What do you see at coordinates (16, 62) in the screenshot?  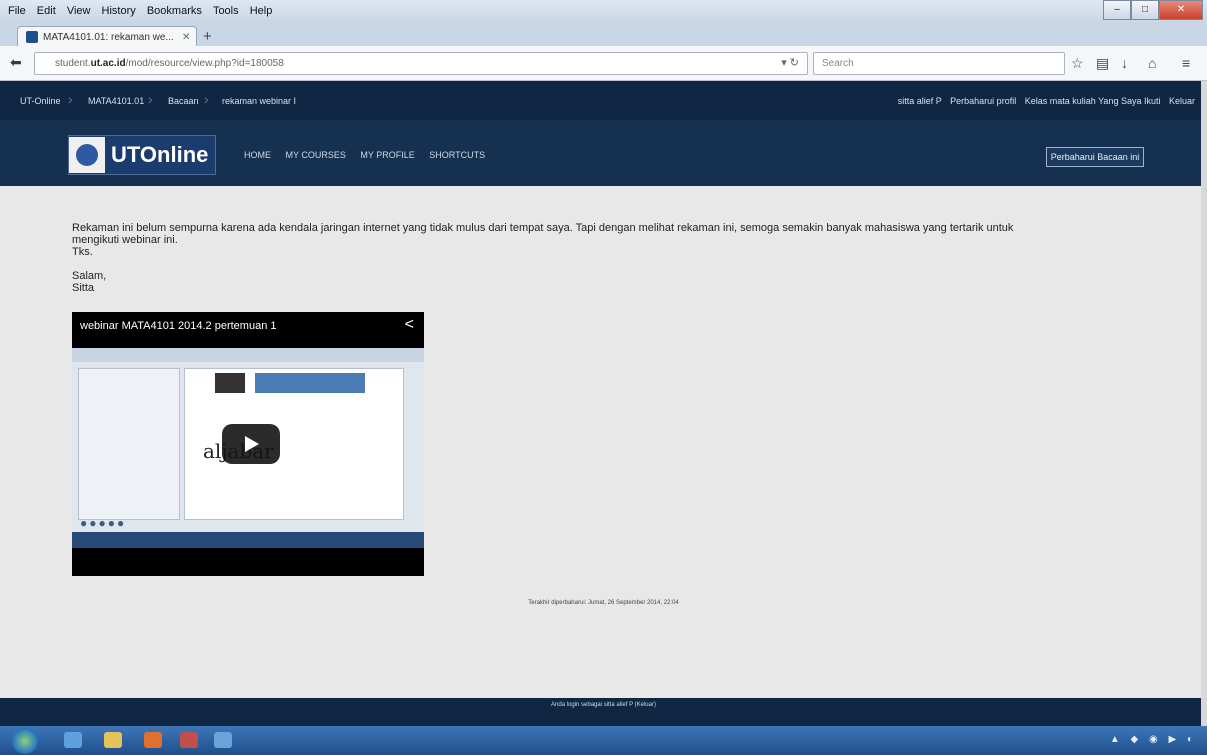 I see `back-icon: ⬅` at bounding box center [16, 62].